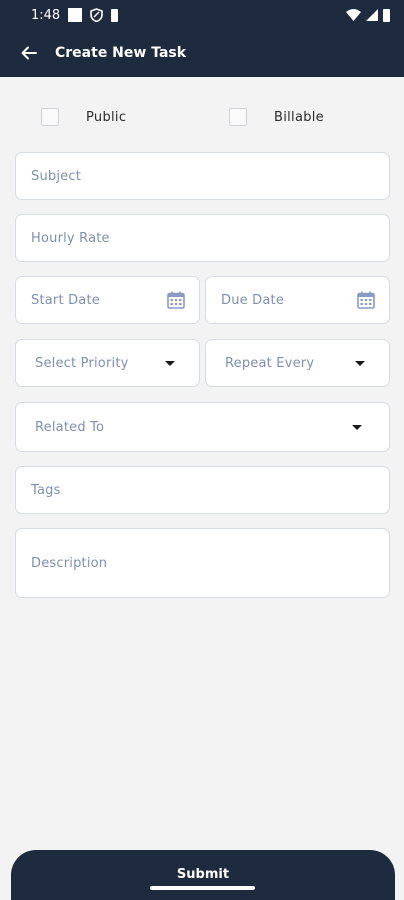 This screenshot has width=404, height=900. Describe the element at coordinates (106, 117) in the screenshot. I see `public-checkbox-label: Public` at that location.